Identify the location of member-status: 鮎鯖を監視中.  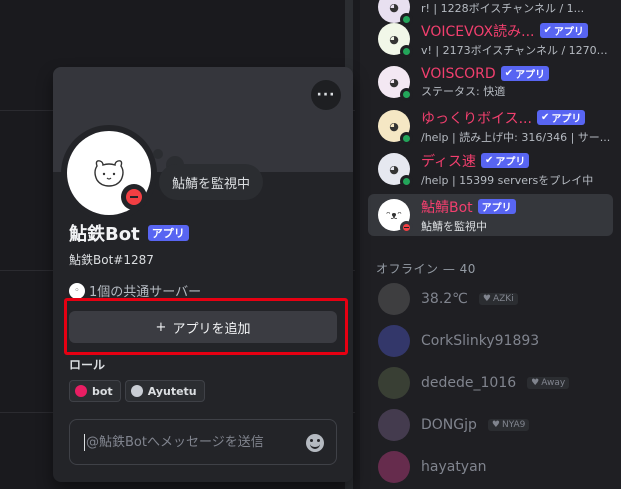
(454, 226).